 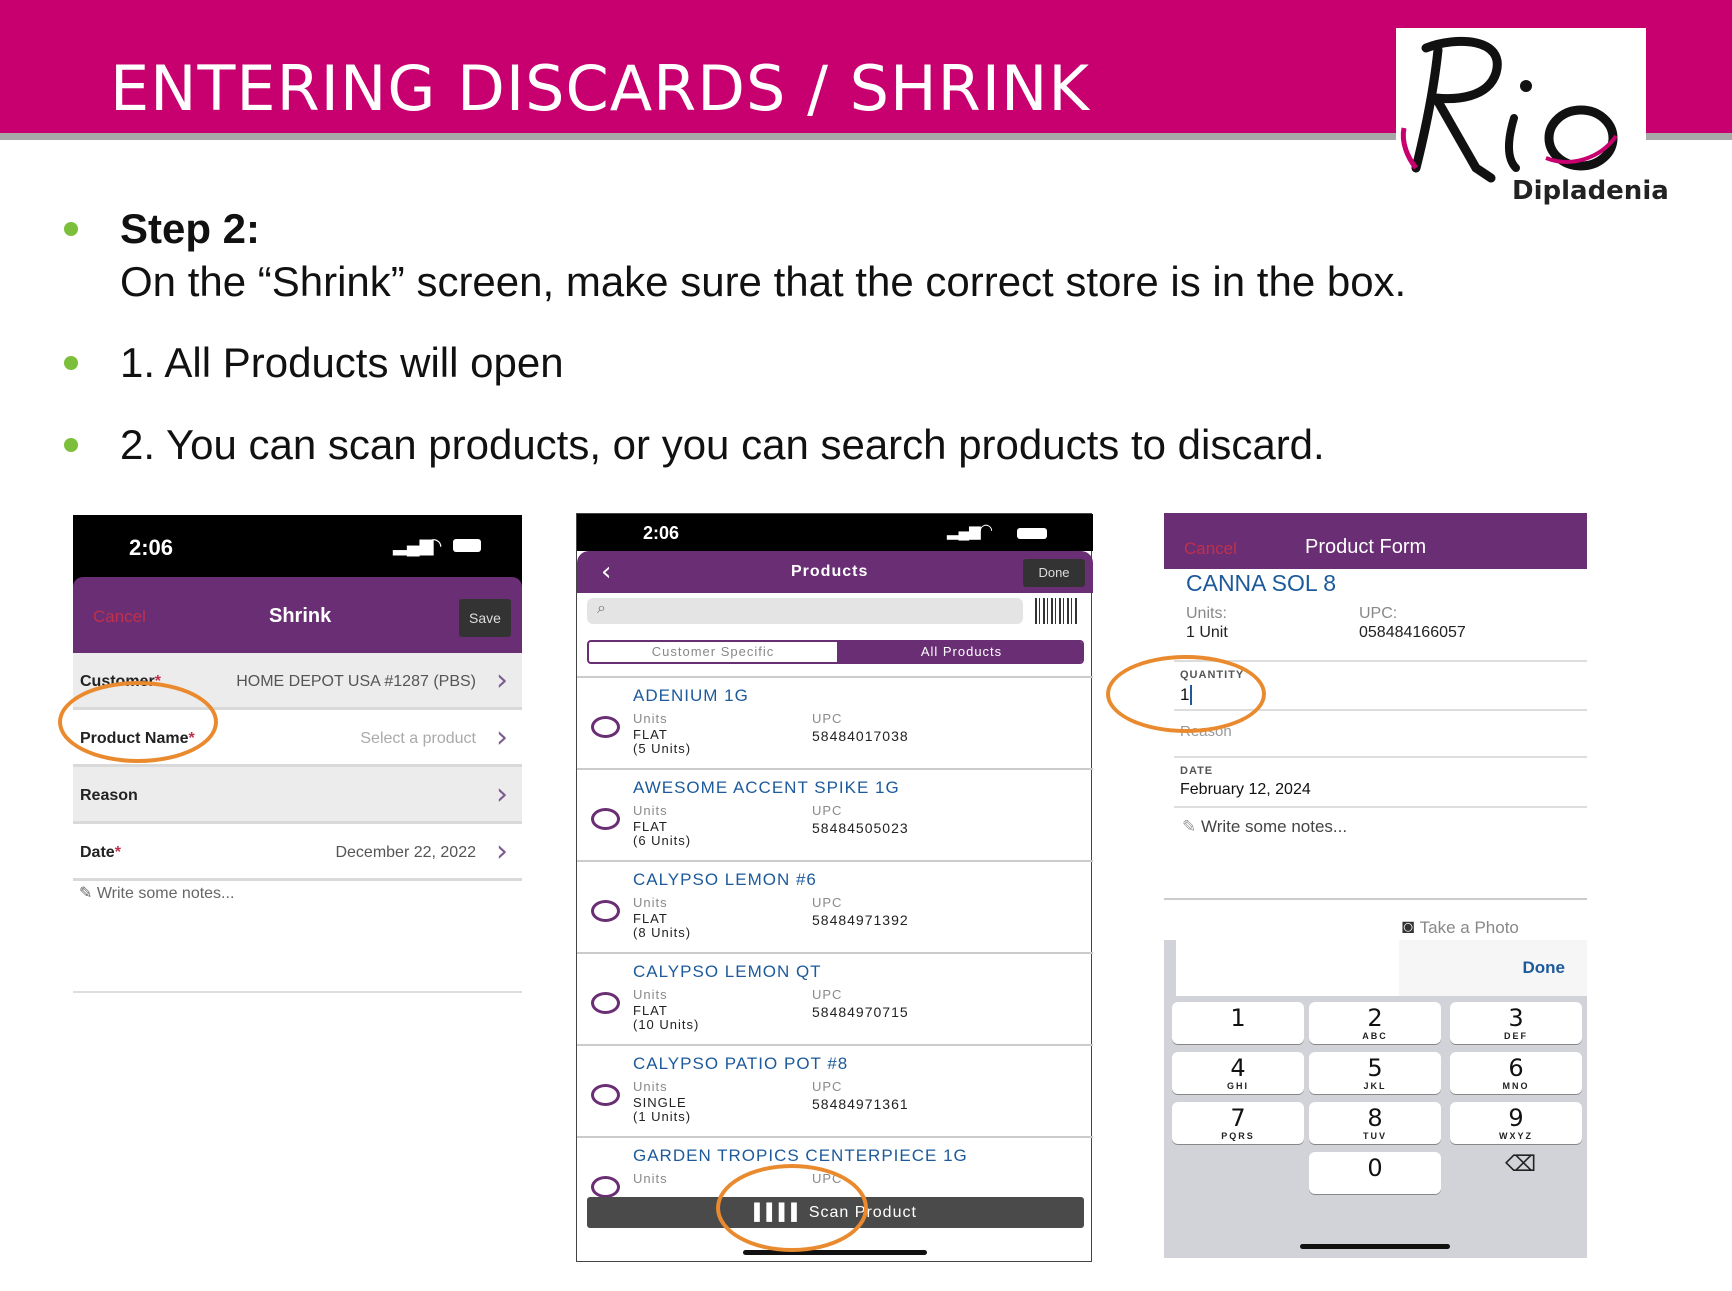 What do you see at coordinates (1375, 1036) in the screenshot?
I see `key-letters: ABC` at bounding box center [1375, 1036].